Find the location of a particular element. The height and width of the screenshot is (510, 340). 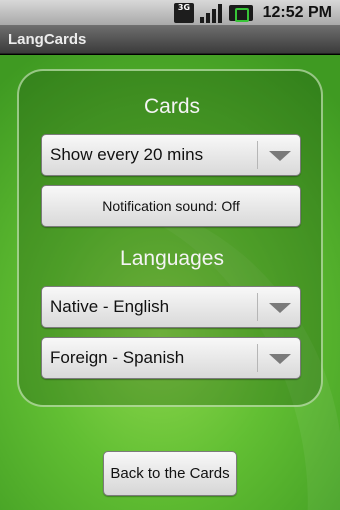

status-time: 12:52 PM is located at coordinates (297, 12).